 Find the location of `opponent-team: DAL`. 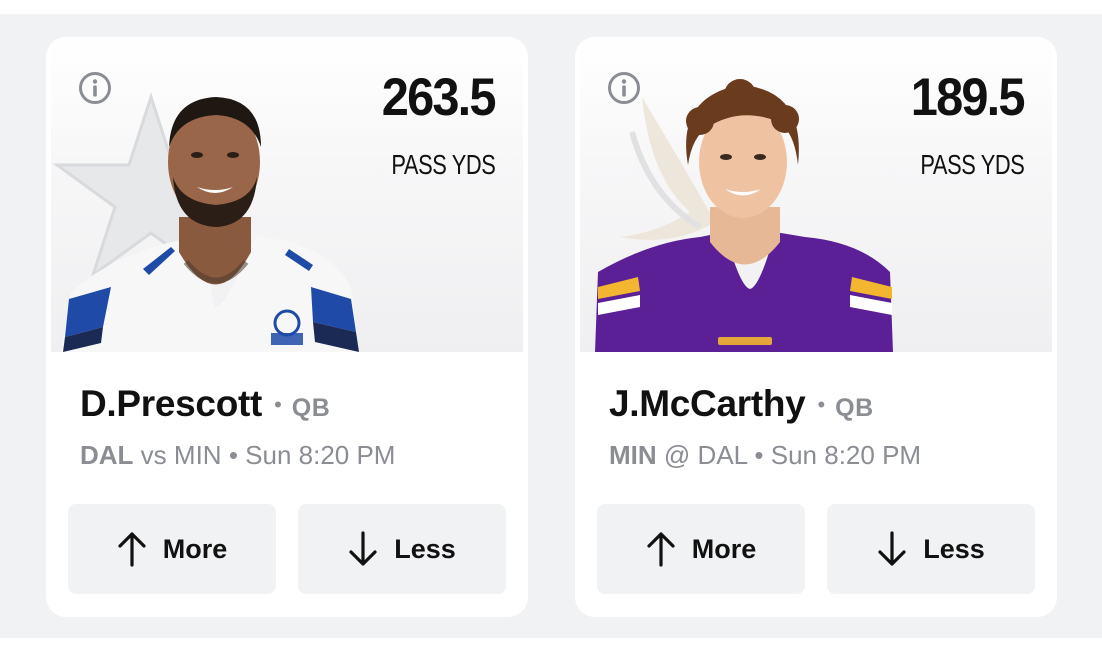

opponent-team: DAL is located at coordinates (722, 455).